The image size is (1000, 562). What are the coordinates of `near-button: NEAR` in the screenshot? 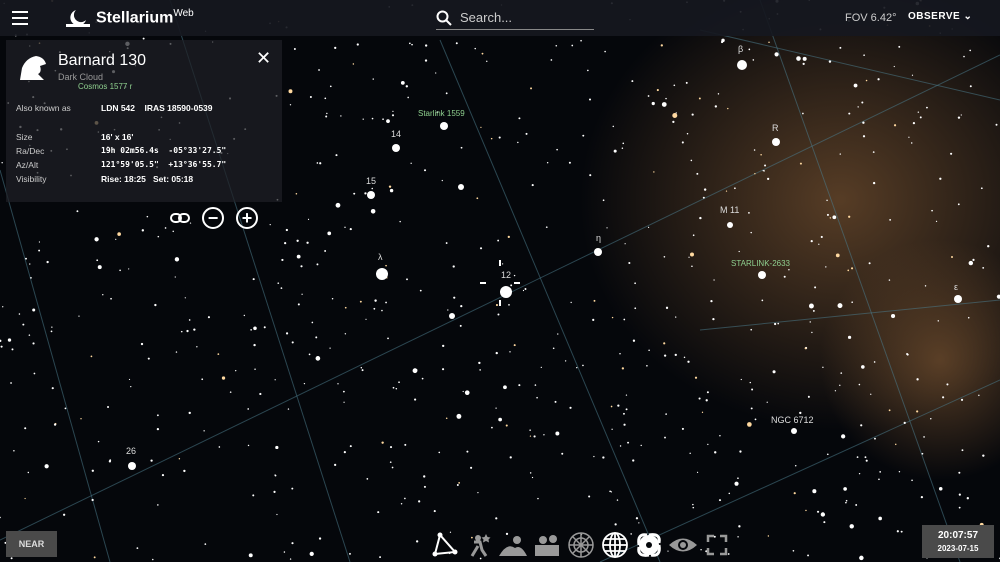 It's located at (31, 544).